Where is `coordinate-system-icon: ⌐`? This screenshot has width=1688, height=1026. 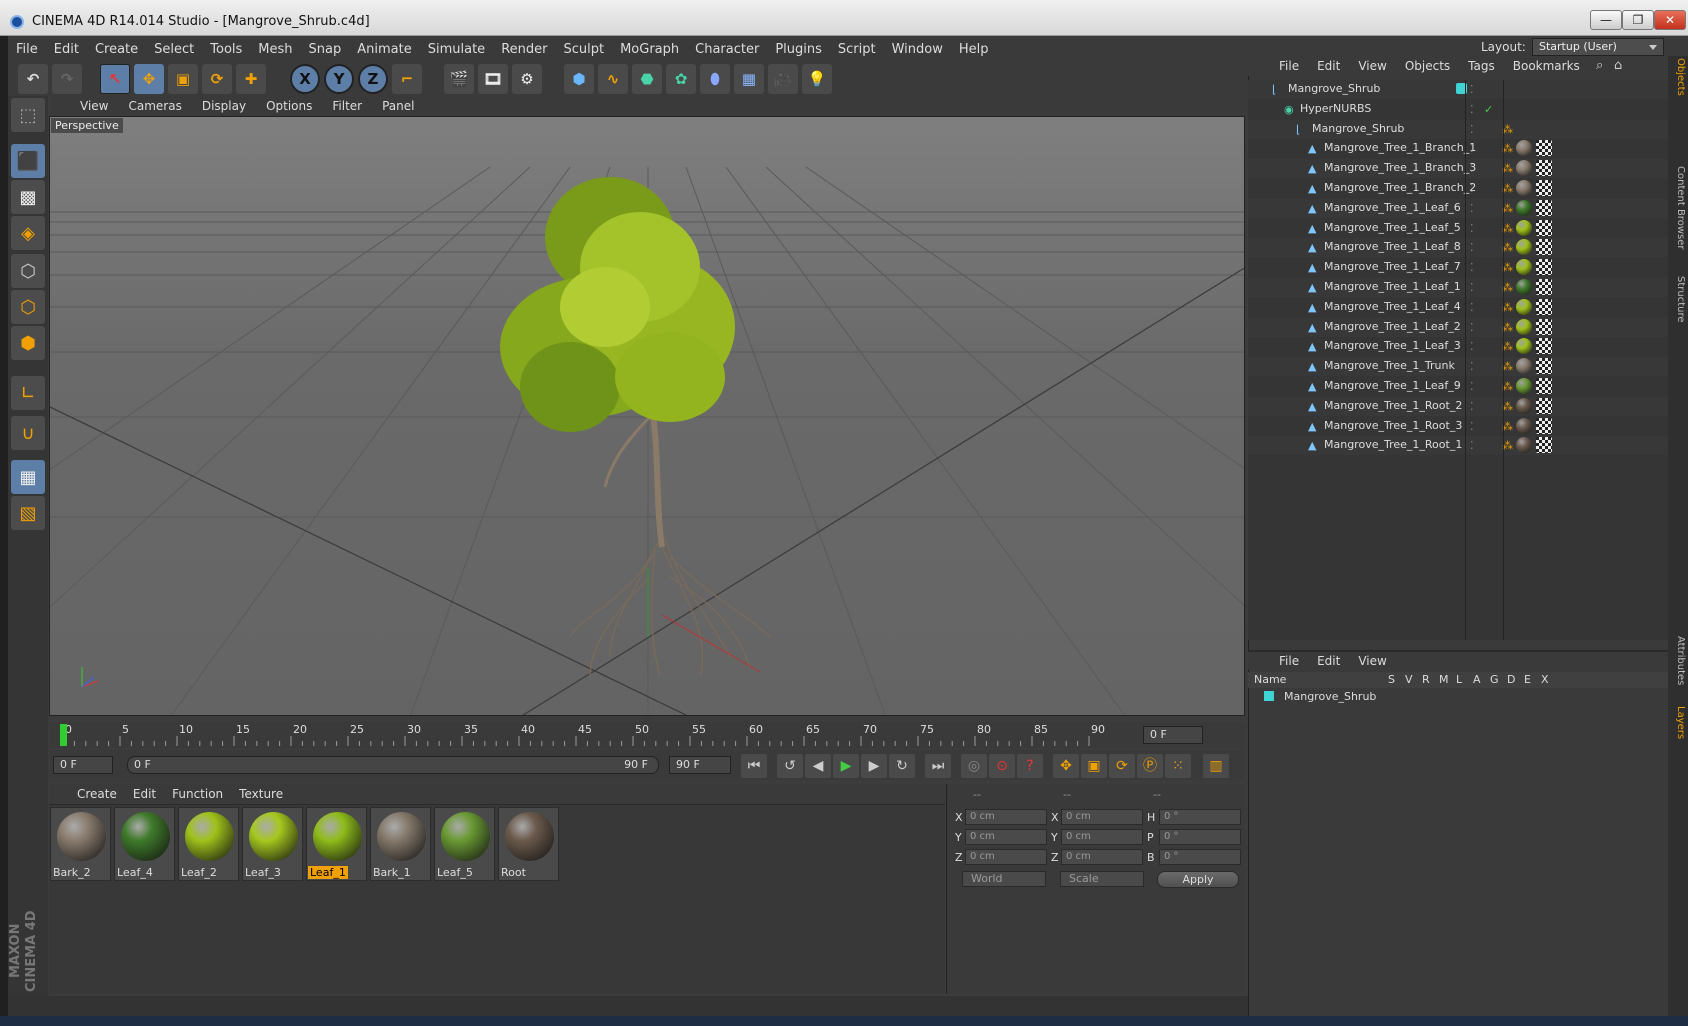 coordinate-system-icon: ⌐ is located at coordinates (407, 79).